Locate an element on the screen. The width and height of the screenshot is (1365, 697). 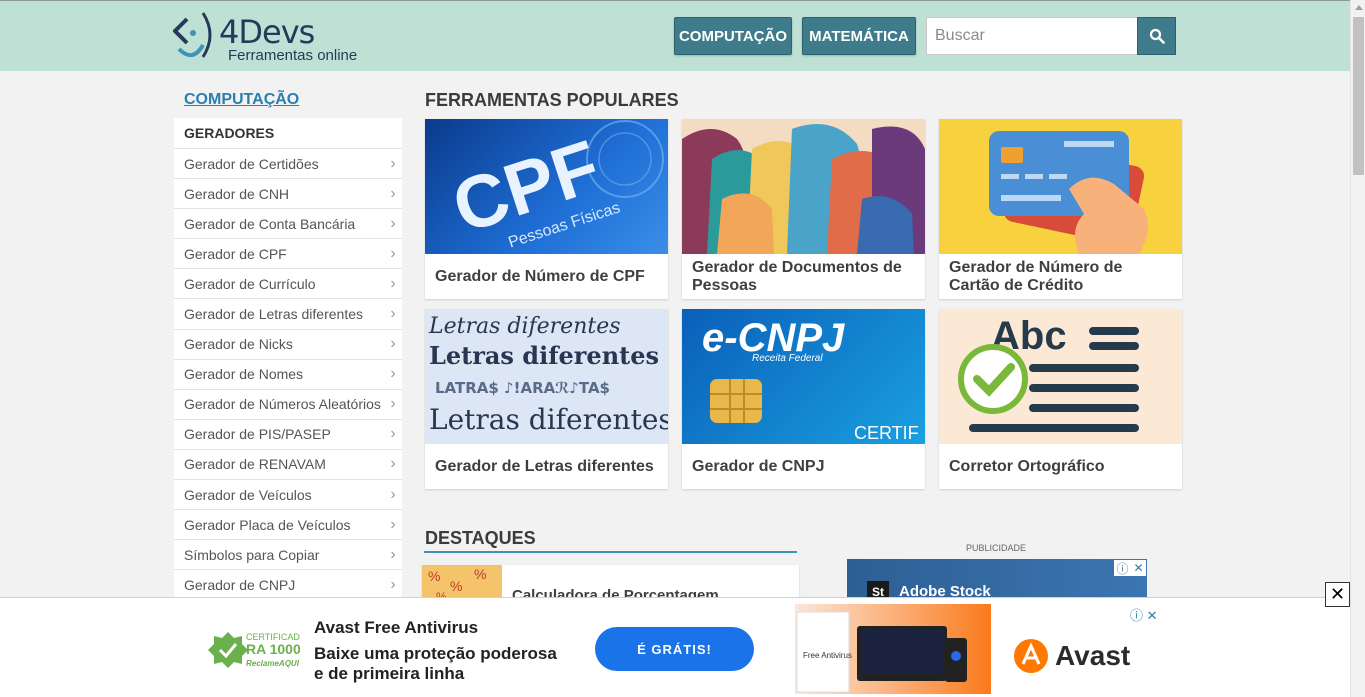
letters-line-4: Letras diferentes is located at coordinates (548, 419).